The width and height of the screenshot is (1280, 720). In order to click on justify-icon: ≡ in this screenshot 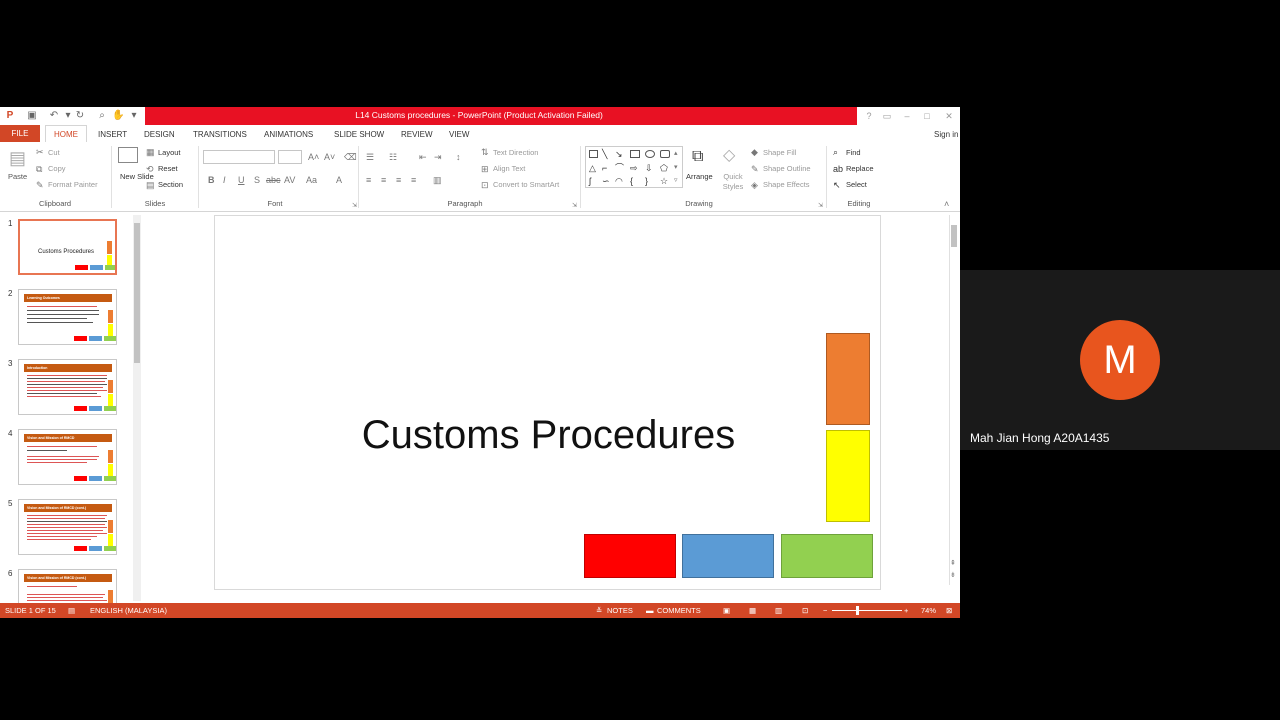, I will do `click(413, 180)`.